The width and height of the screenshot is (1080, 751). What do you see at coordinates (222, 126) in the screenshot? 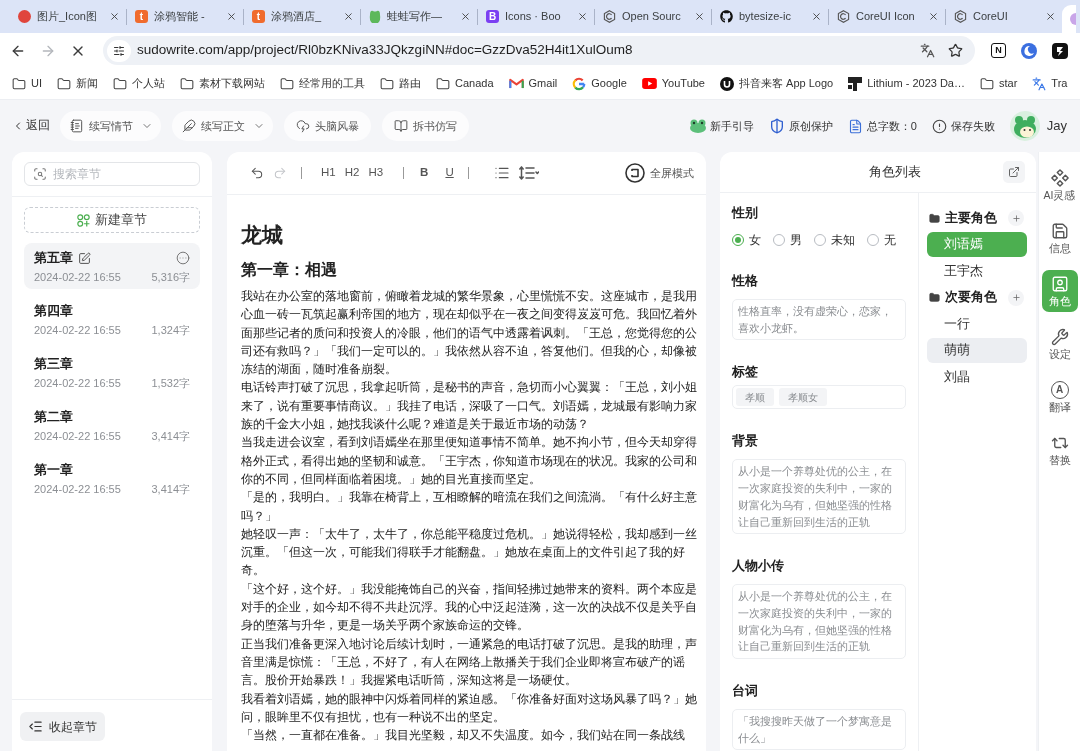
I see `action-button: 续写正文` at bounding box center [222, 126].